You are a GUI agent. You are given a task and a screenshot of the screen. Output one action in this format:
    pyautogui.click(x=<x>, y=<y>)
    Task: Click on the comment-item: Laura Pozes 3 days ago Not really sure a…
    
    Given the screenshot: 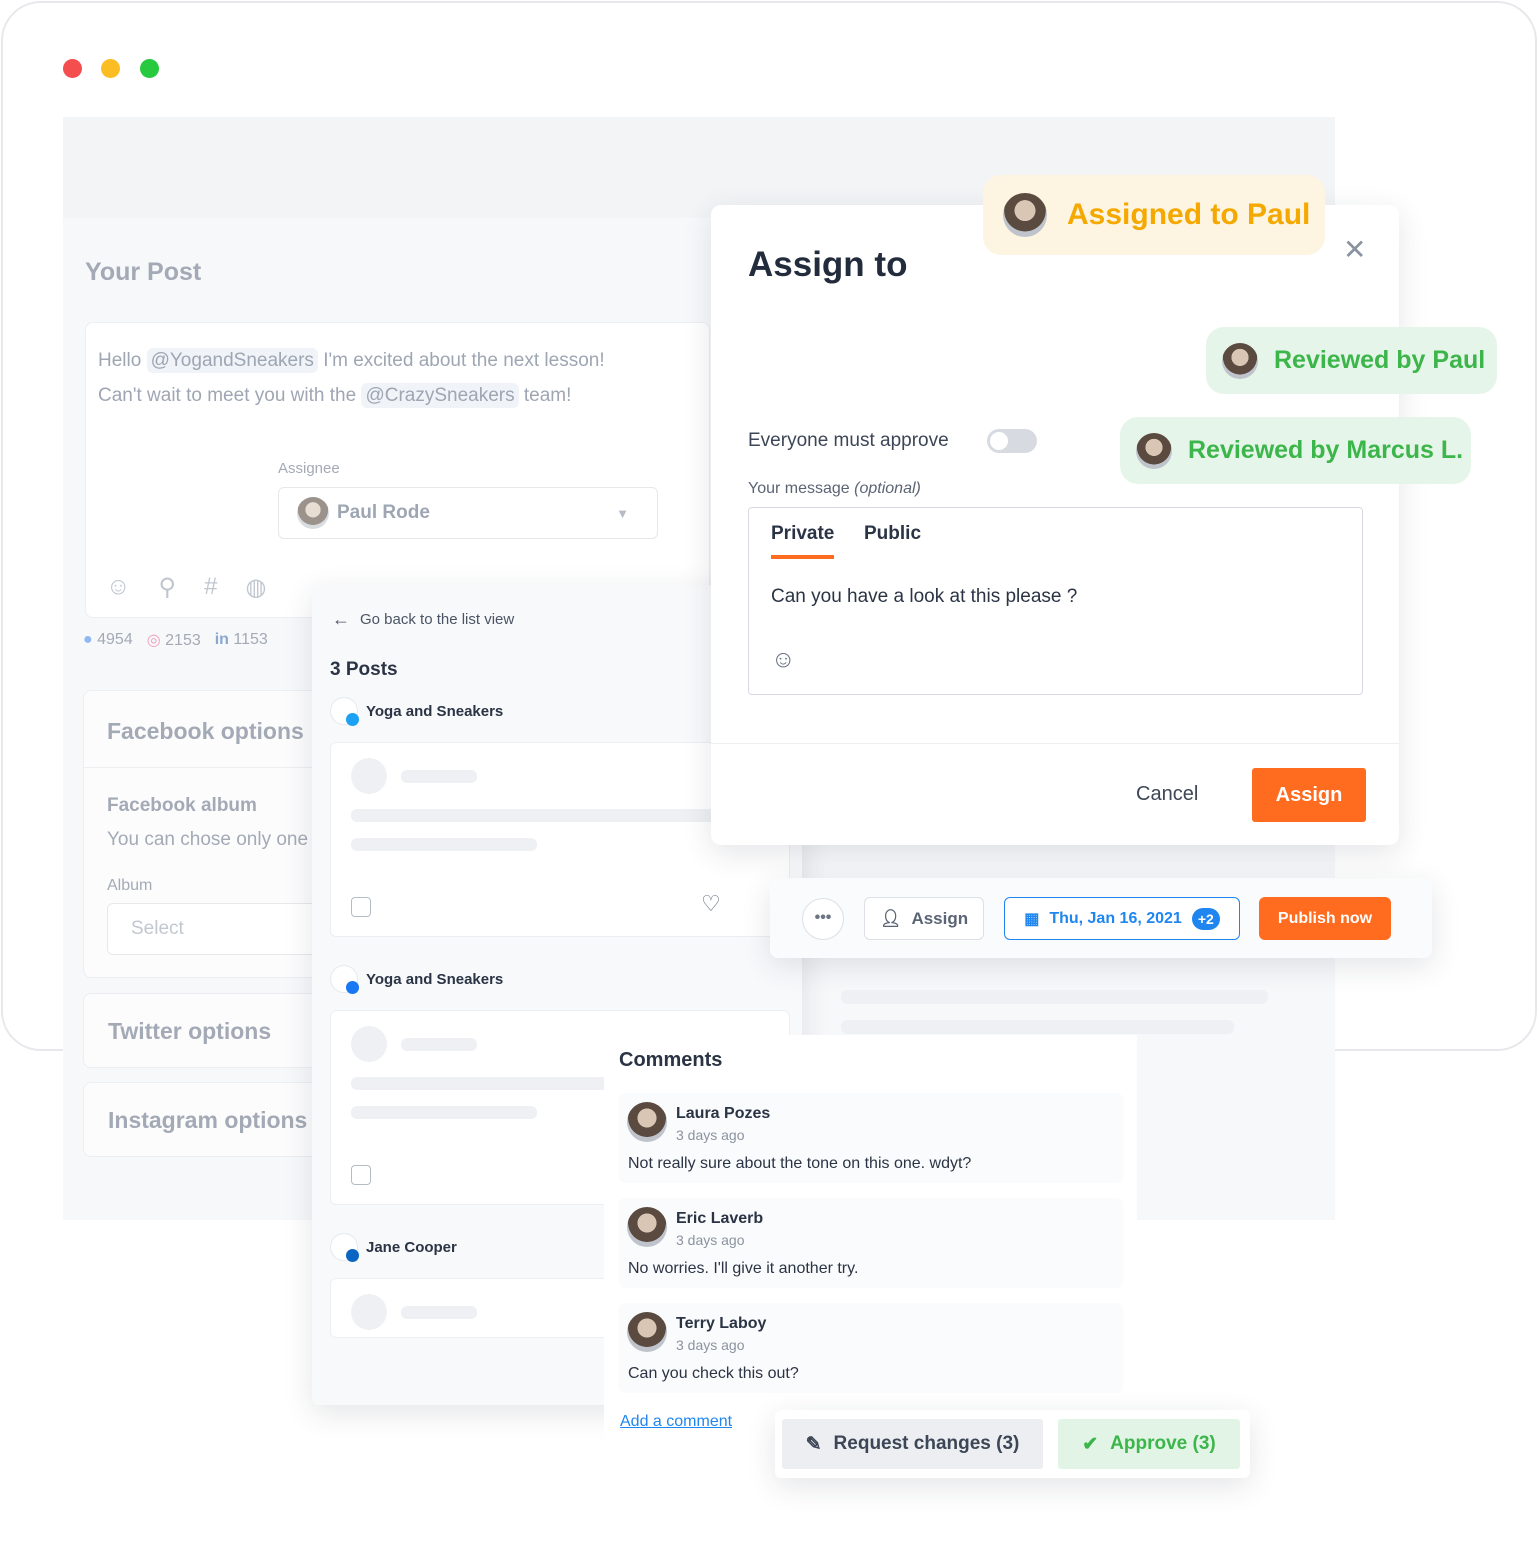 What is the action you would take?
    pyautogui.click(x=871, y=1138)
    